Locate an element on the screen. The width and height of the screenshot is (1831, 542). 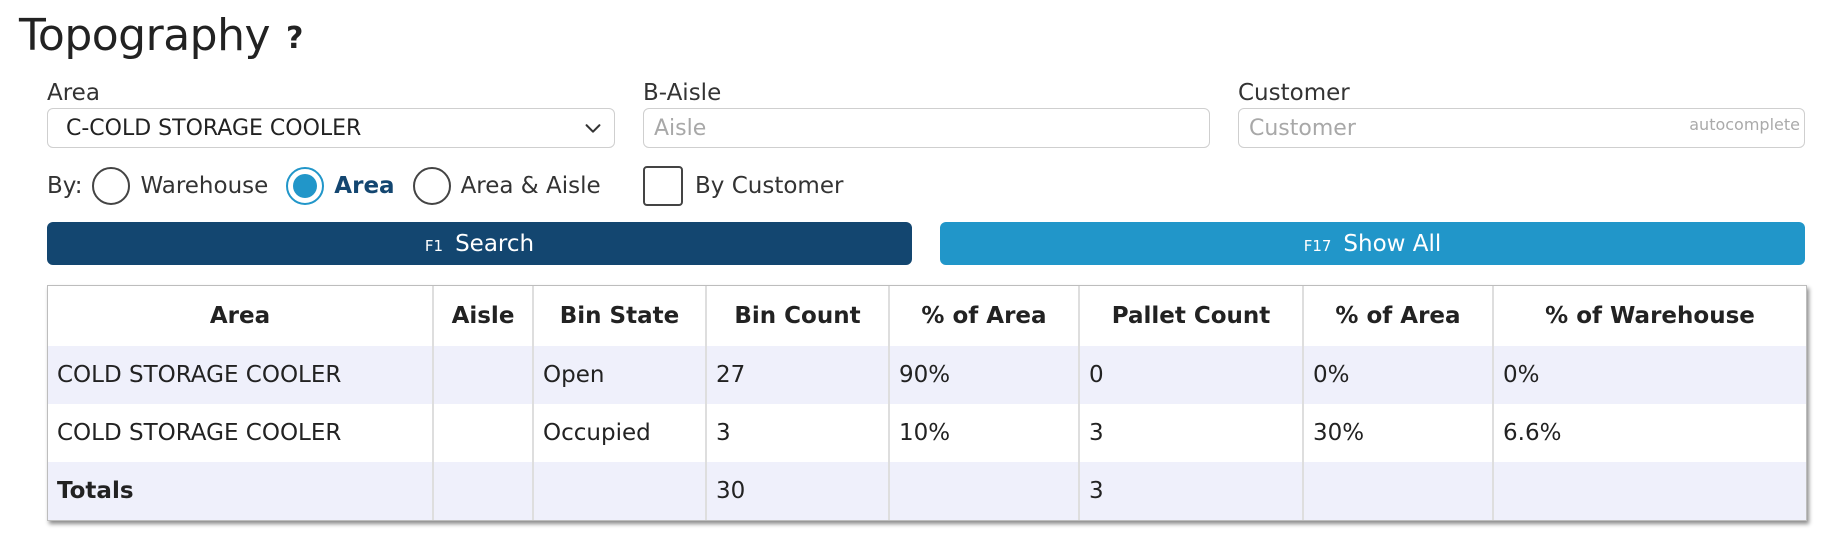
autocomplete-hint: autocomplete is located at coordinates (1744, 124).